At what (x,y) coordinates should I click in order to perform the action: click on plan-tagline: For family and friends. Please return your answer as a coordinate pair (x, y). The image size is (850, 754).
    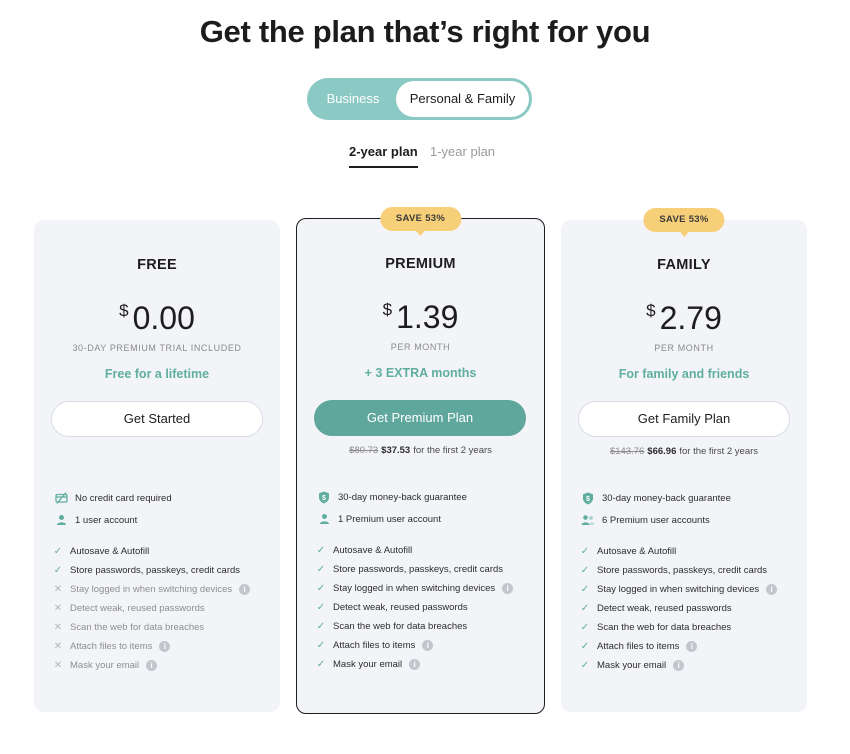
    Looking at the image, I should click on (684, 374).